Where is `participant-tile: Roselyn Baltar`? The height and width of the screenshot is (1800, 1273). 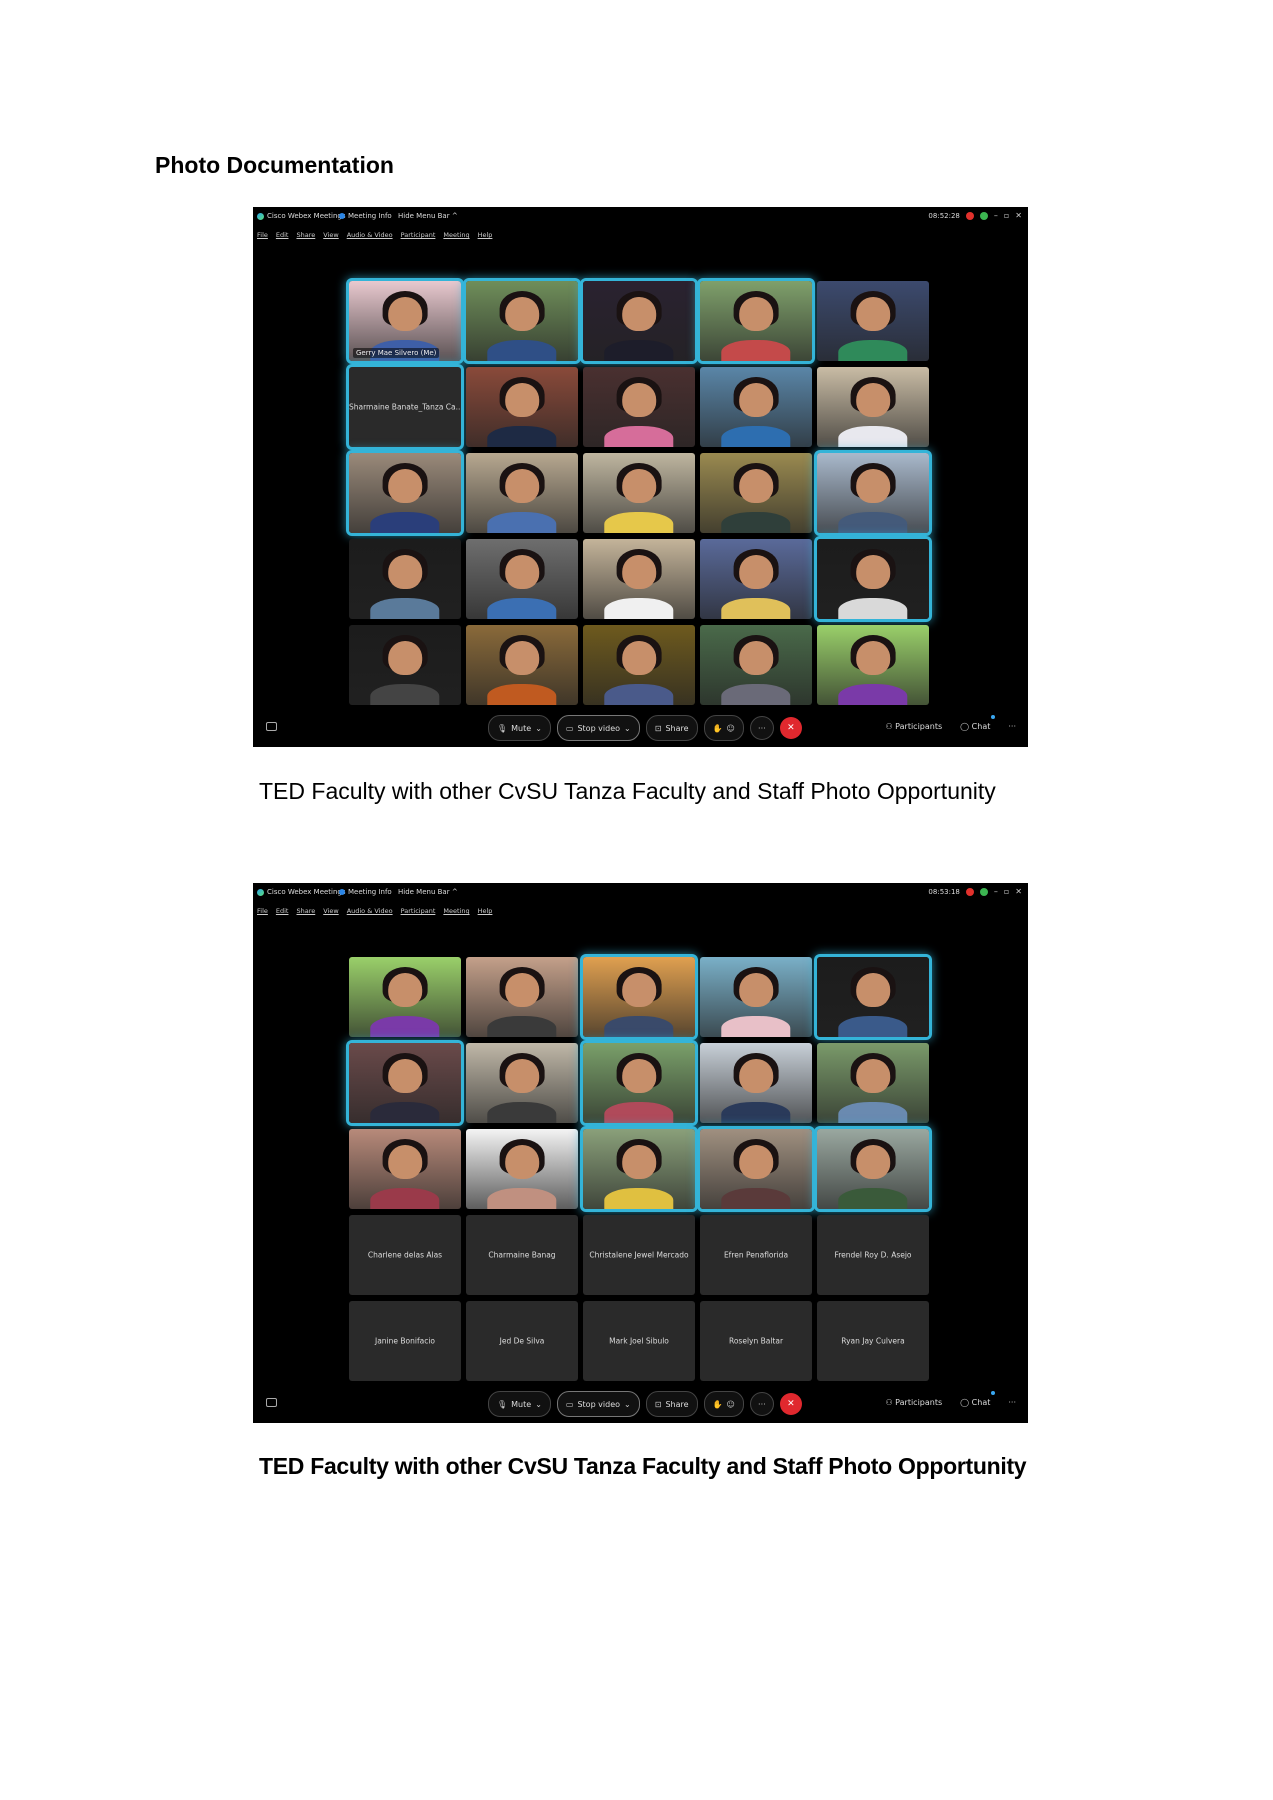 participant-tile: Roselyn Baltar is located at coordinates (756, 1341).